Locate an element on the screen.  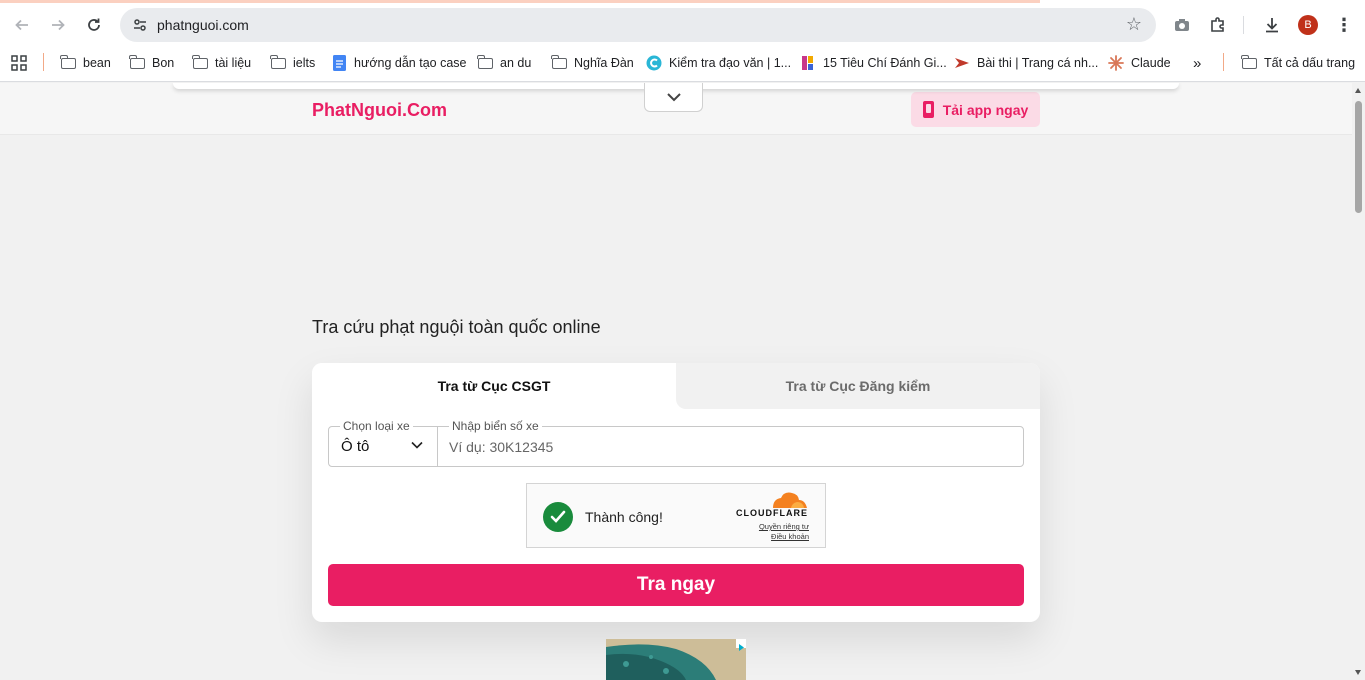
download-app-button: Tải app ngay is located at coordinates (975, 109).